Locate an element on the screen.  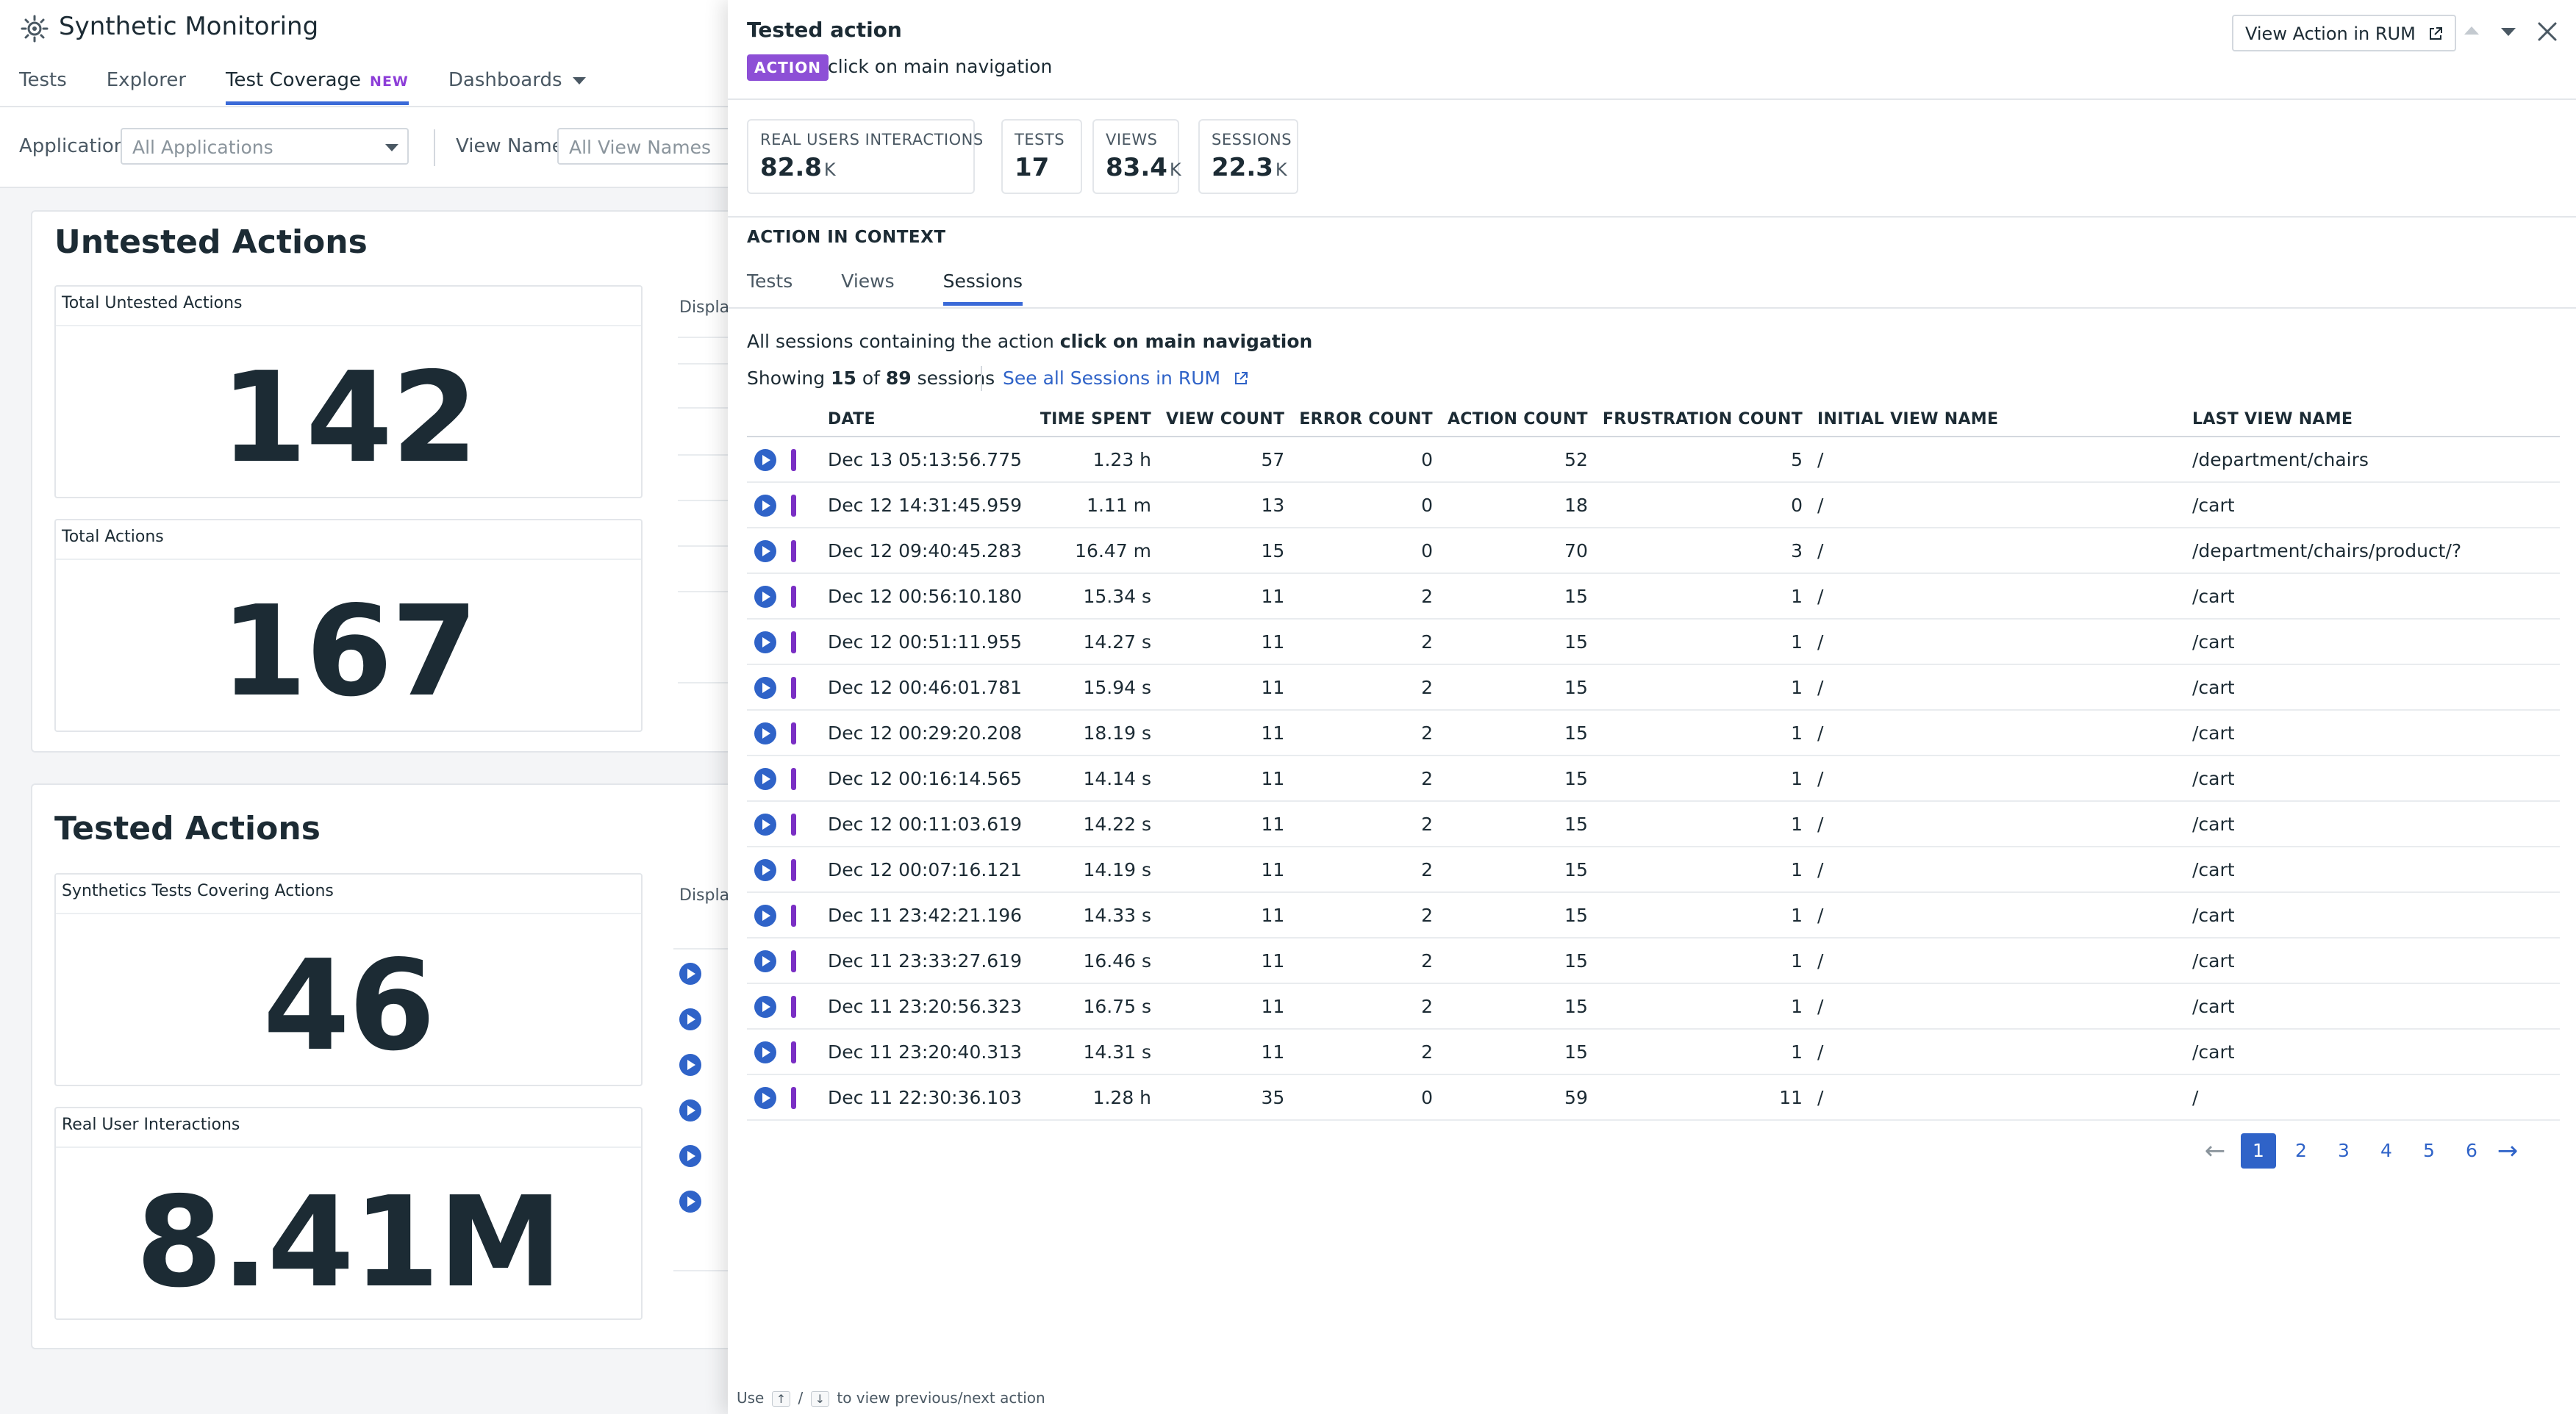
table-row: Dec 12 00:51:11.955 14.27 s 11 2 15 1//cart is located at coordinates (1654, 642).